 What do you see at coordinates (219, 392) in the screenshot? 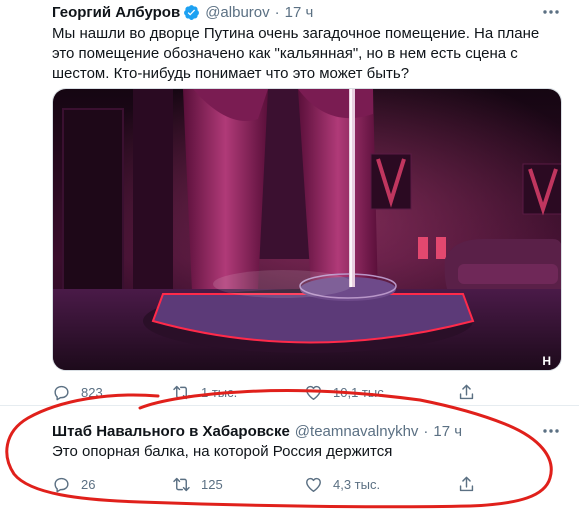
I see `retweet-count: 1 тыс.` at bounding box center [219, 392].